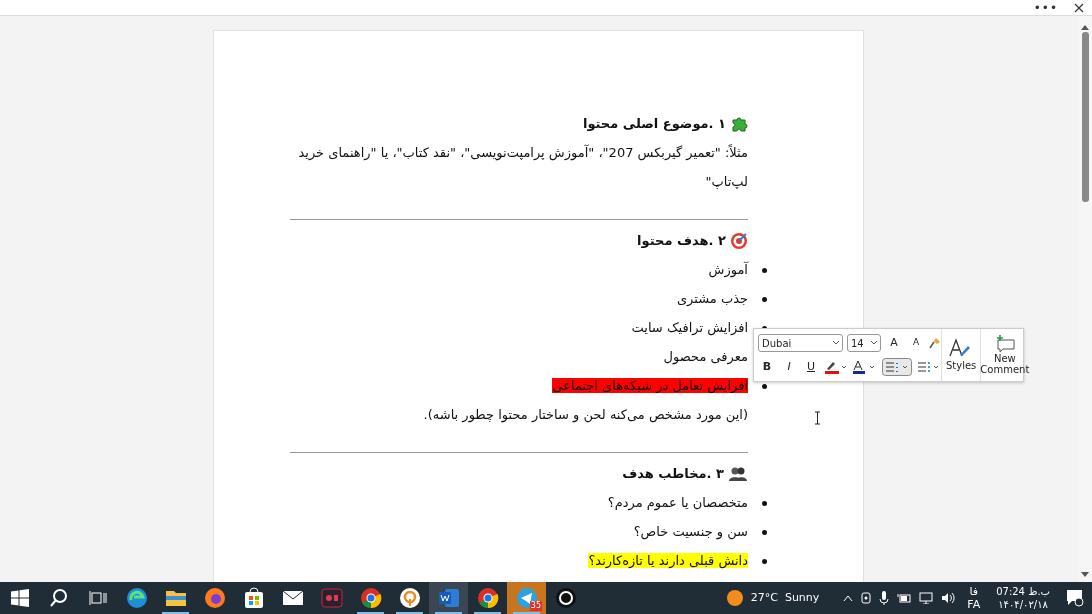 The image size is (1092, 614). What do you see at coordinates (1075, 598) in the screenshot?
I see `notification-icon` at bounding box center [1075, 598].